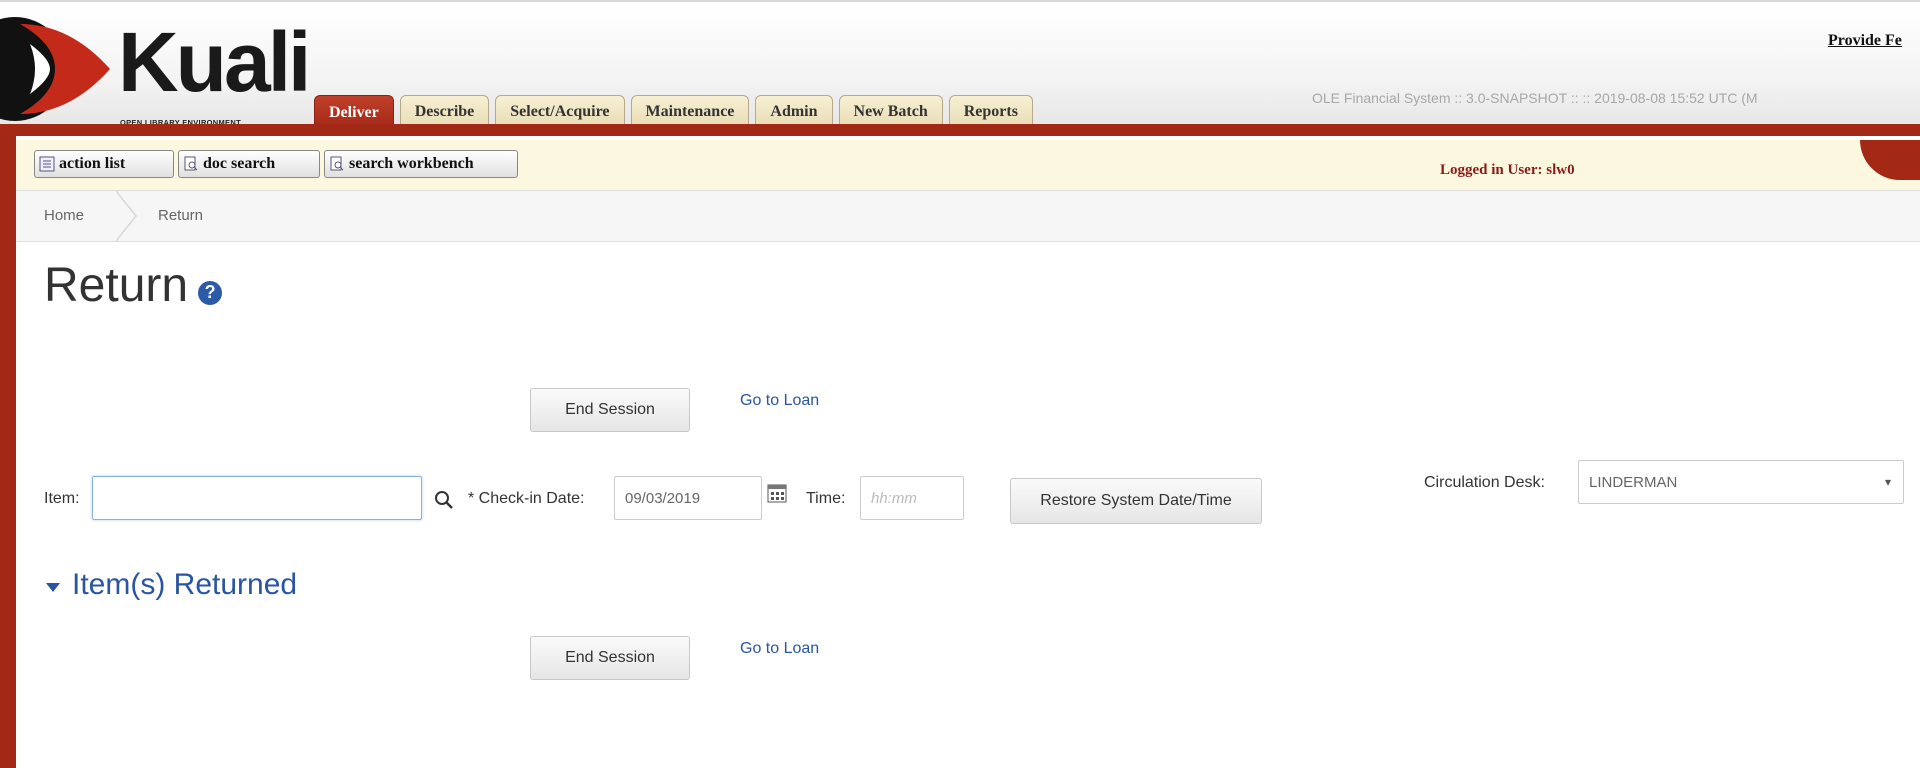  What do you see at coordinates (1865, 41) in the screenshot?
I see `provide-feedback-link: Provide Fe` at bounding box center [1865, 41].